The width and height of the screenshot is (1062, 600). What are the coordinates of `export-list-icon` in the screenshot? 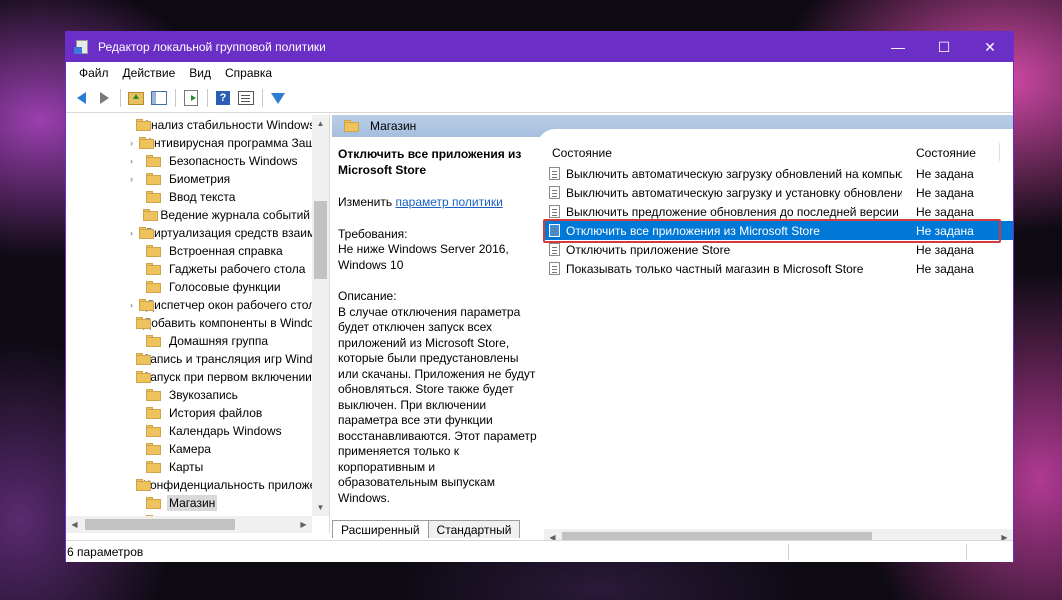 It's located at (191, 98).